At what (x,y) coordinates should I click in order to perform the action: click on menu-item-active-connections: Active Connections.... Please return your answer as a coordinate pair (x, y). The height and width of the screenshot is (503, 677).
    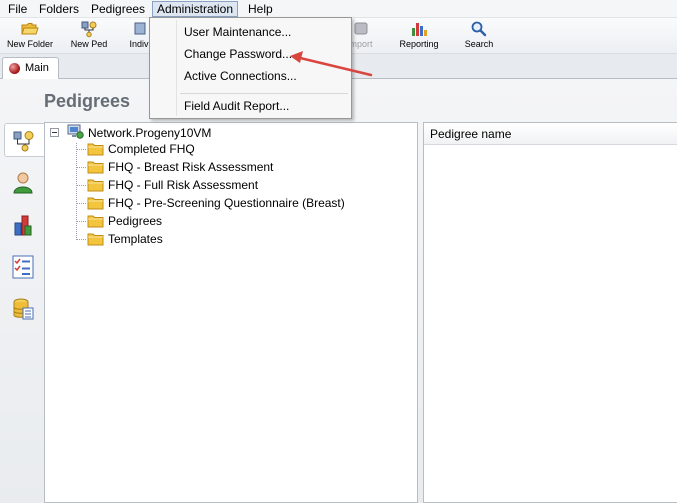
    Looking at the image, I should click on (250, 76).